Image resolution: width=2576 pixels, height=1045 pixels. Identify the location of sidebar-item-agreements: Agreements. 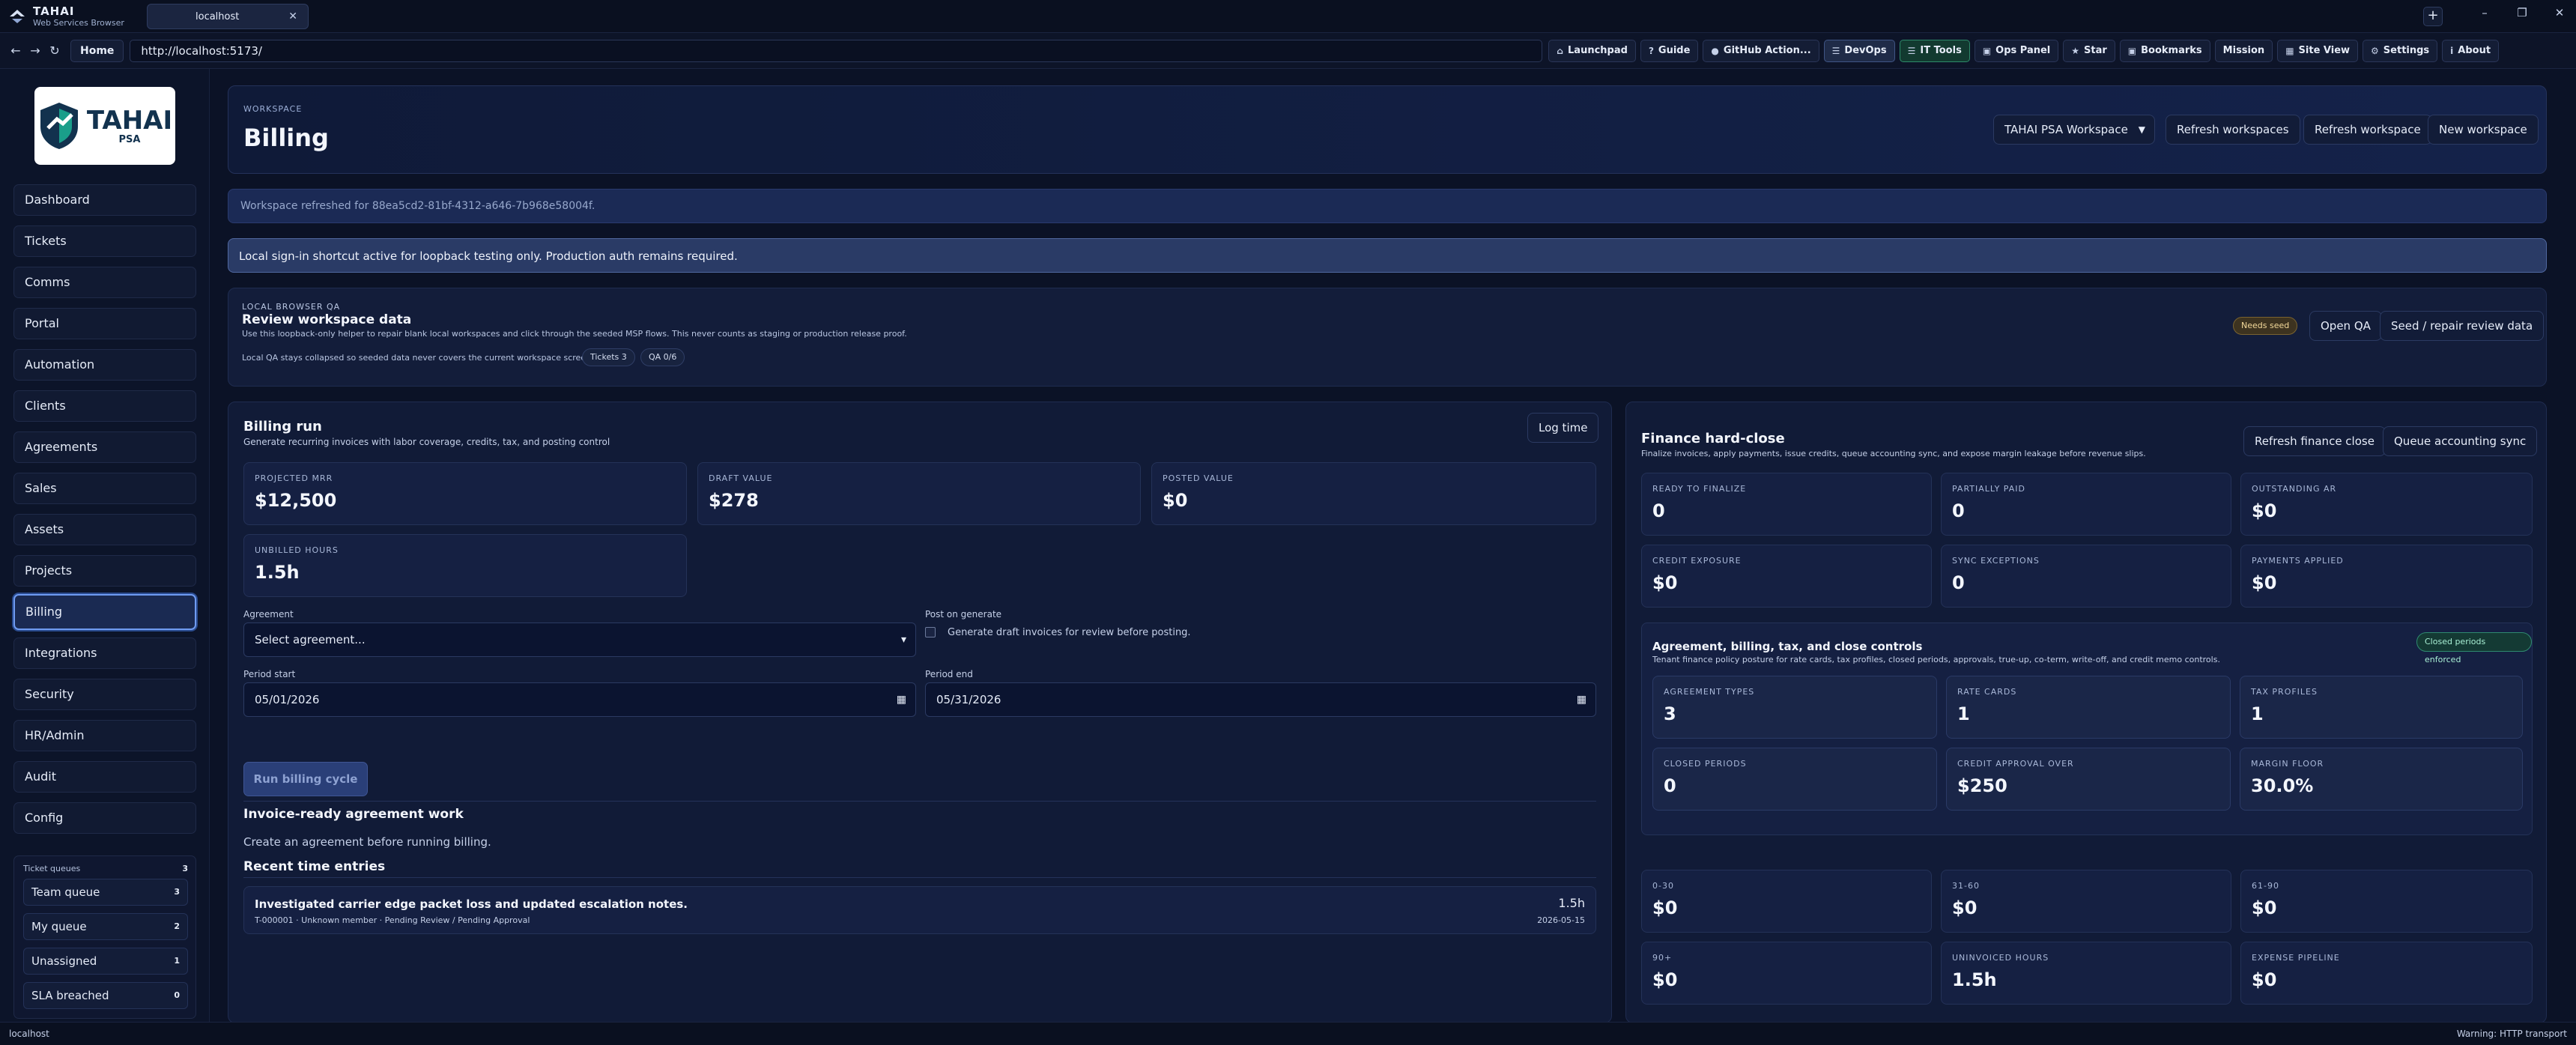
(105, 447).